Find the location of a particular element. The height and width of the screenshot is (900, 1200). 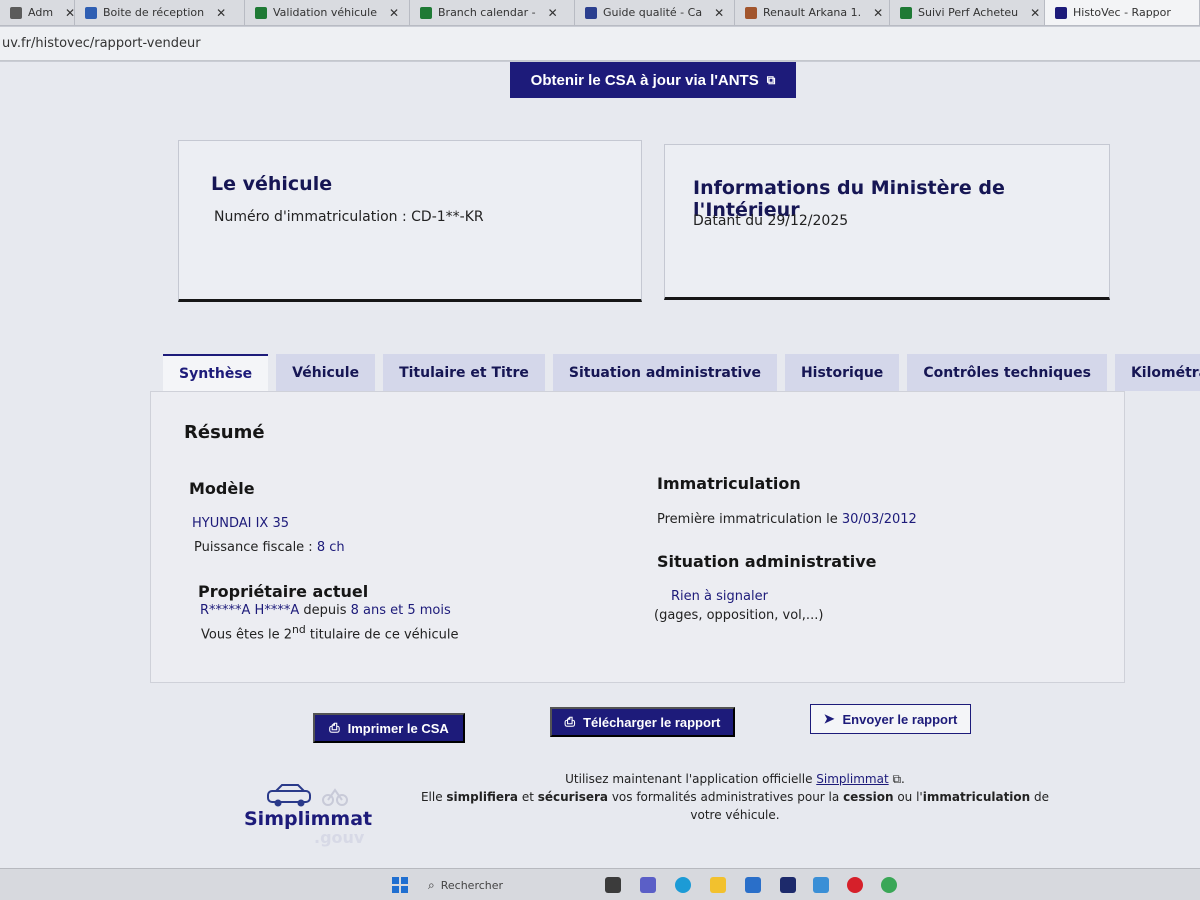

external-link-icon: ⧉ is located at coordinates (771, 79).